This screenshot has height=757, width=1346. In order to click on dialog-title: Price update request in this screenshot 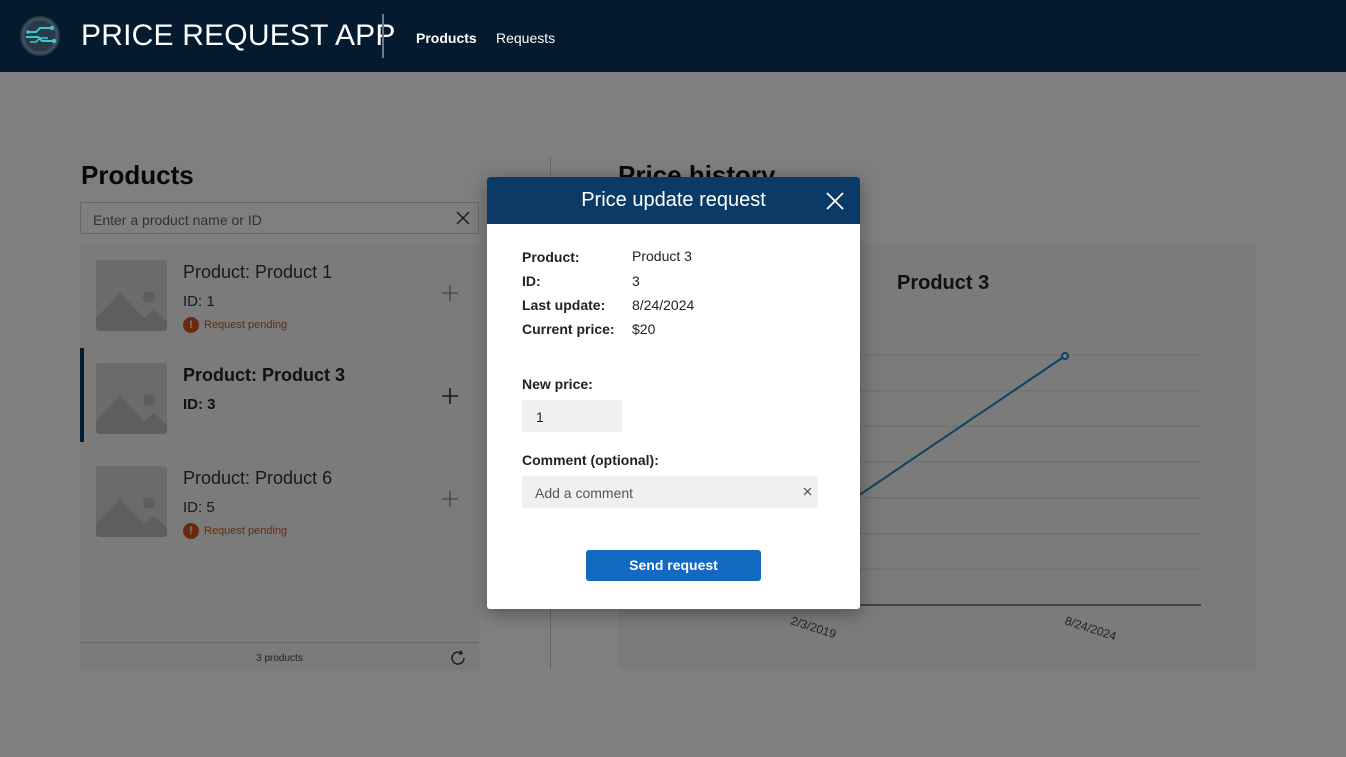, I will do `click(673, 200)`.